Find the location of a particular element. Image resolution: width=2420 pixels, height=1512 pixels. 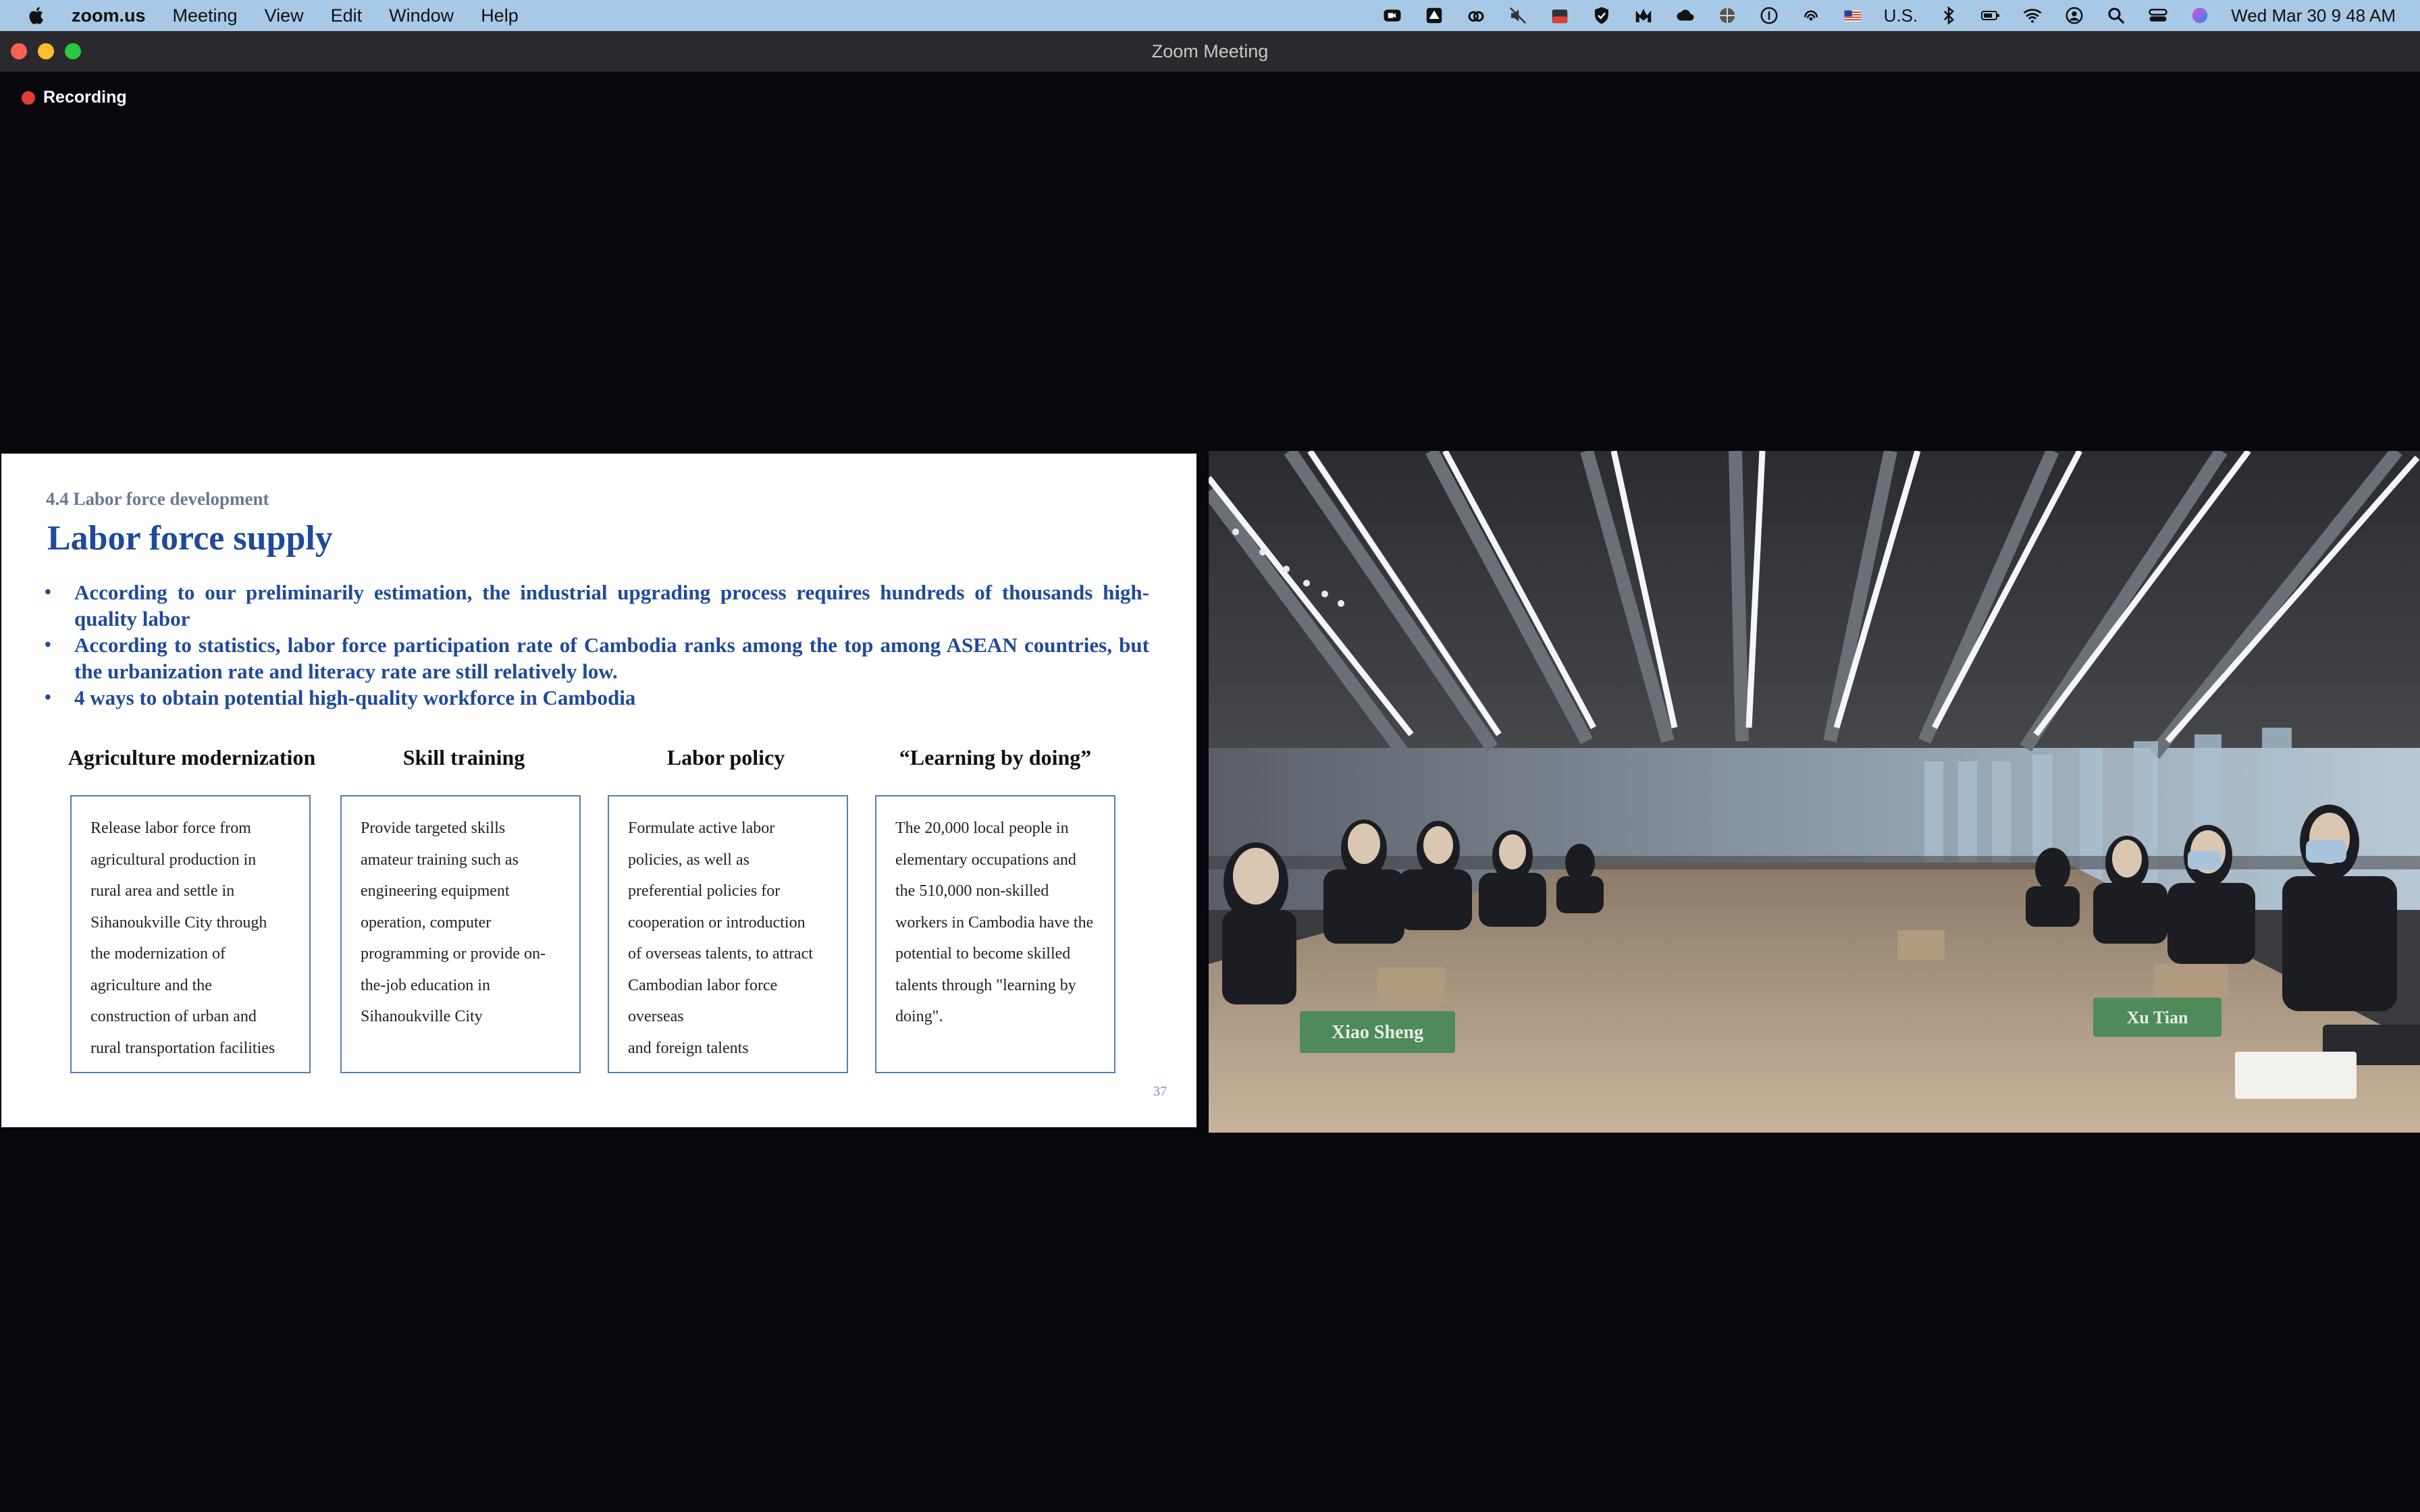

box-line: the 510,000 non-skilled is located at coordinates (972, 891).